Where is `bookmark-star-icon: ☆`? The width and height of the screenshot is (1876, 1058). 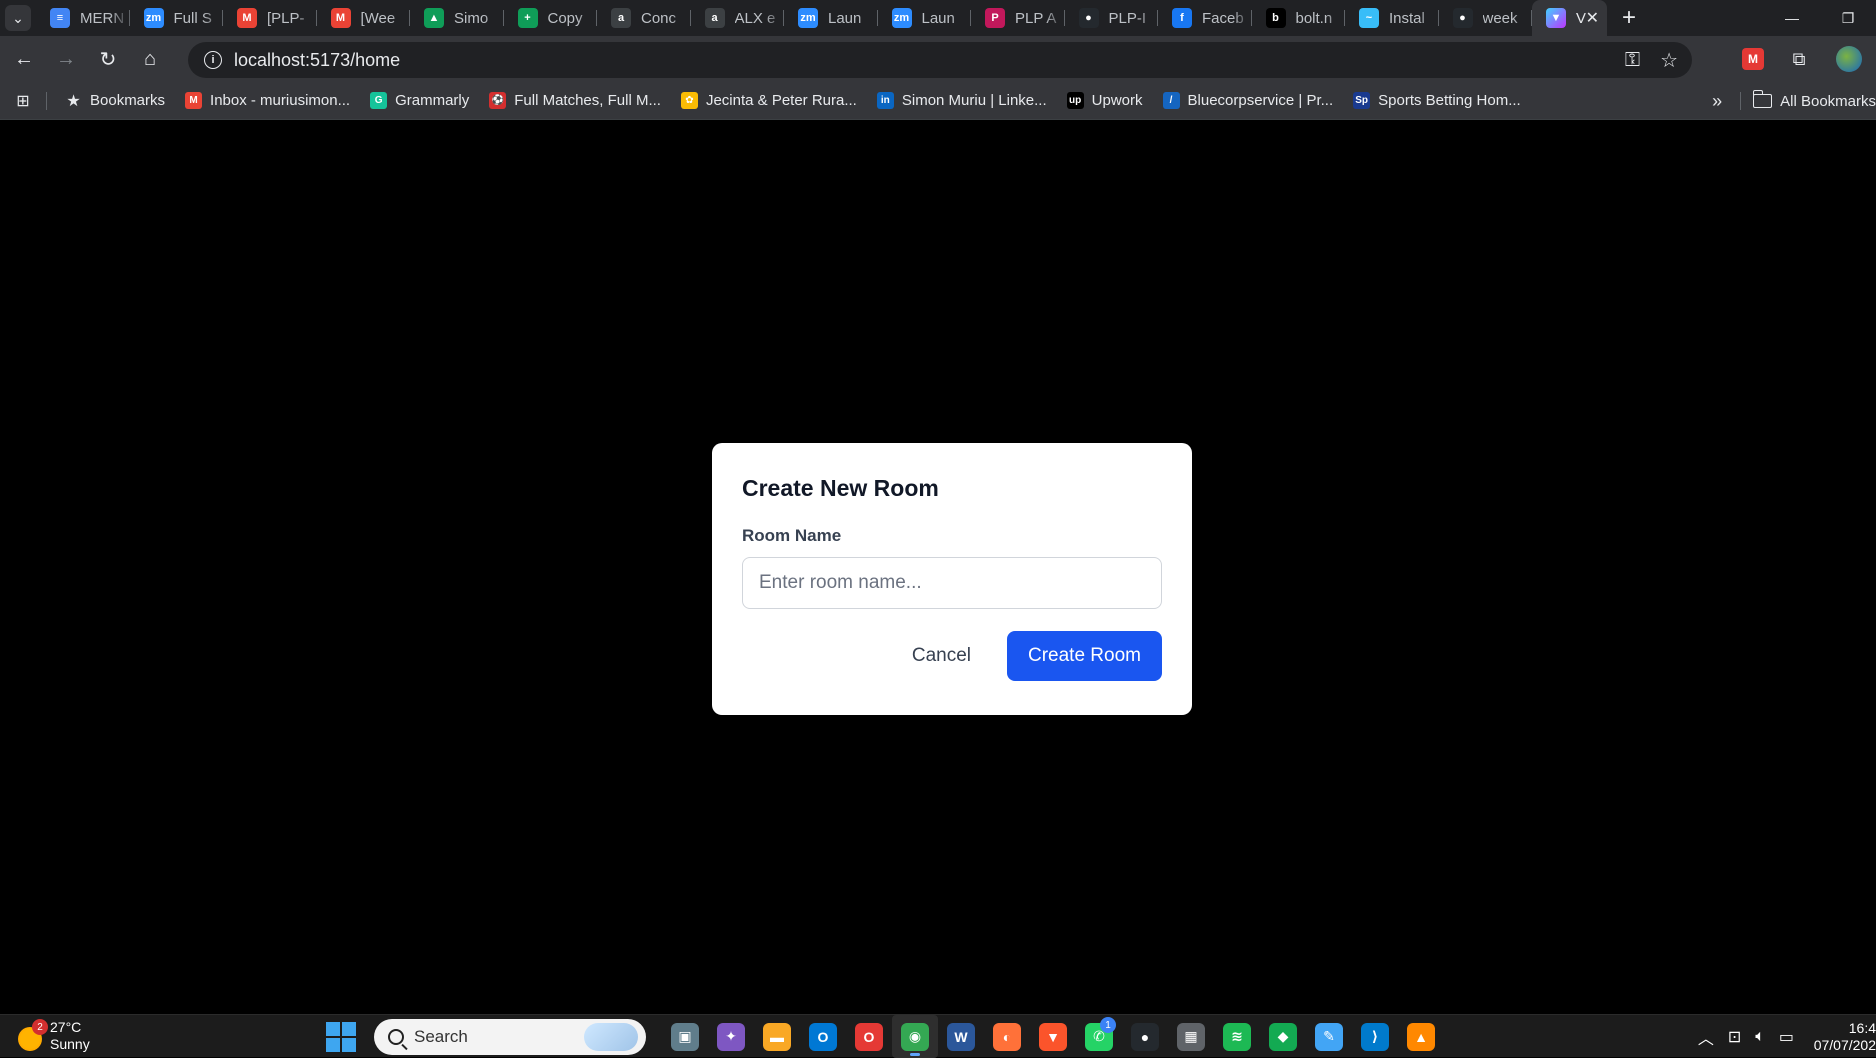 bookmark-star-icon: ☆ is located at coordinates (1669, 60).